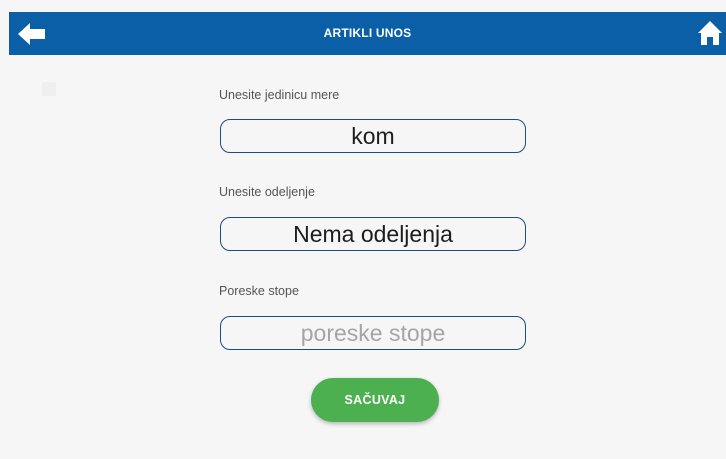 Image resolution: width=726 pixels, height=459 pixels. I want to click on home-button, so click(710, 33).